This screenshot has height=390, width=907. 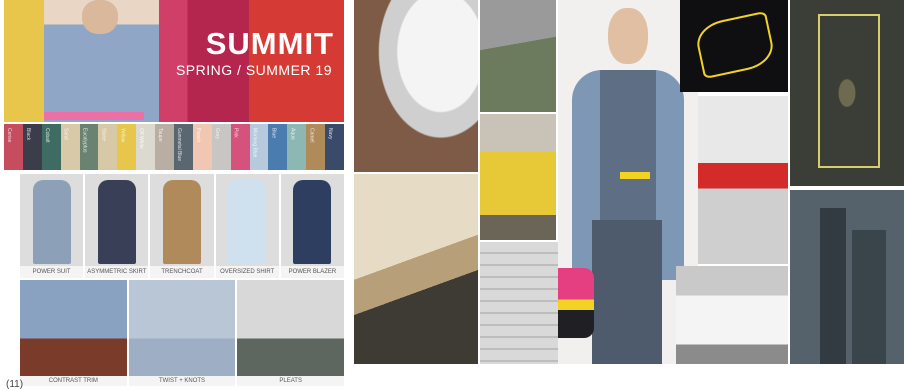 What do you see at coordinates (290, 381) in the screenshot?
I see `tile-caption: PLEATS` at bounding box center [290, 381].